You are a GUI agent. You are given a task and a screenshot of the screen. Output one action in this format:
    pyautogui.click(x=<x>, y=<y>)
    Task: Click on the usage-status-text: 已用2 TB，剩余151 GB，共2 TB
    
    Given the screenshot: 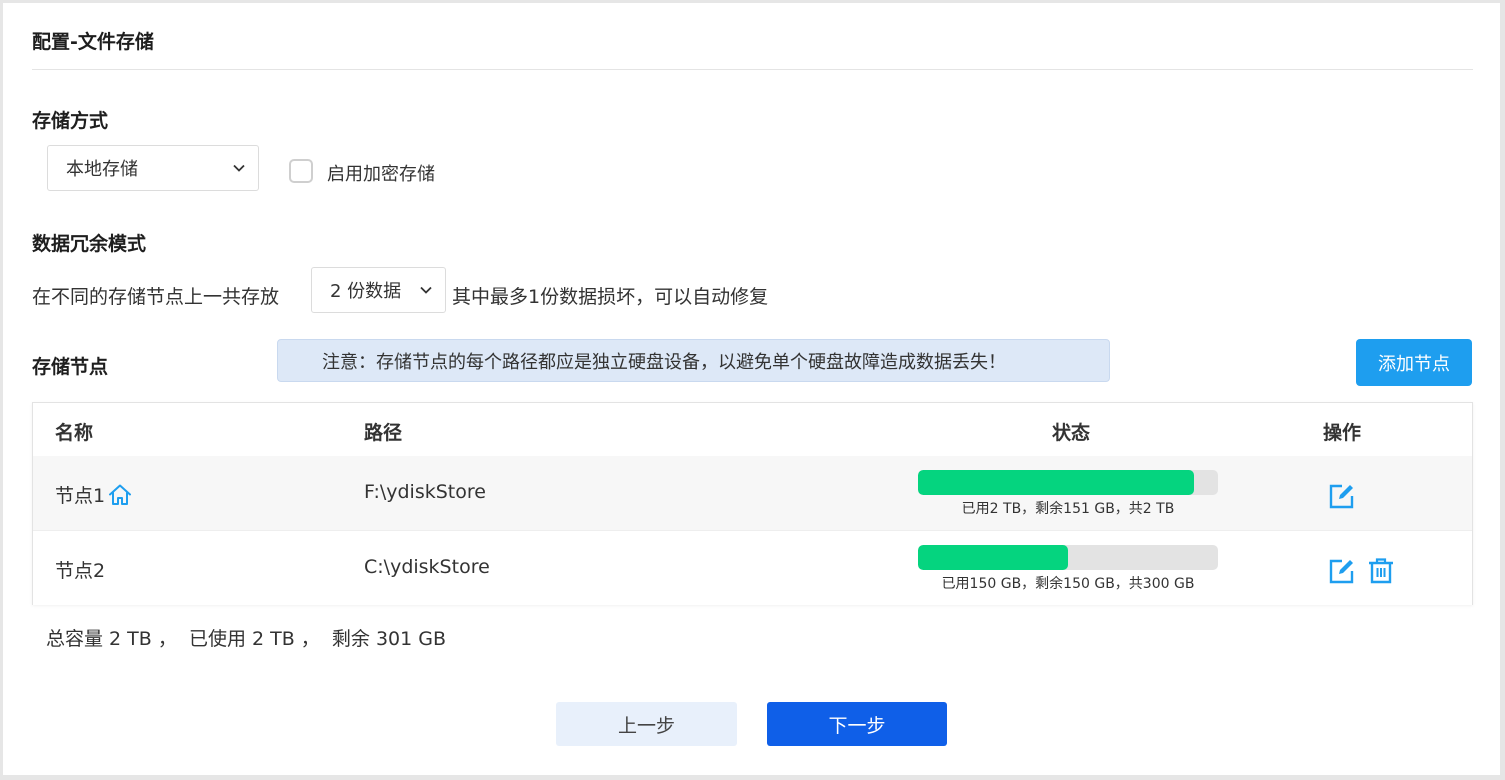 What is the action you would take?
    pyautogui.click(x=1068, y=509)
    